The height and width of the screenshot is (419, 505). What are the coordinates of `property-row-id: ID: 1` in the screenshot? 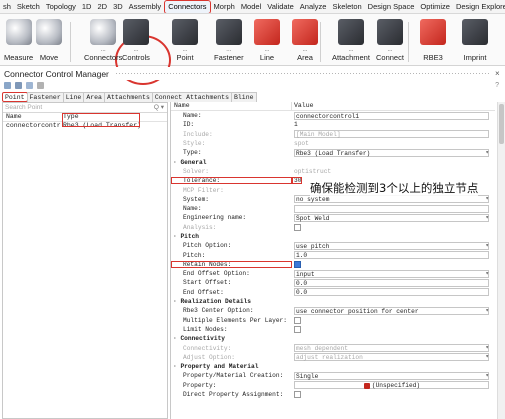 It's located at (333, 124).